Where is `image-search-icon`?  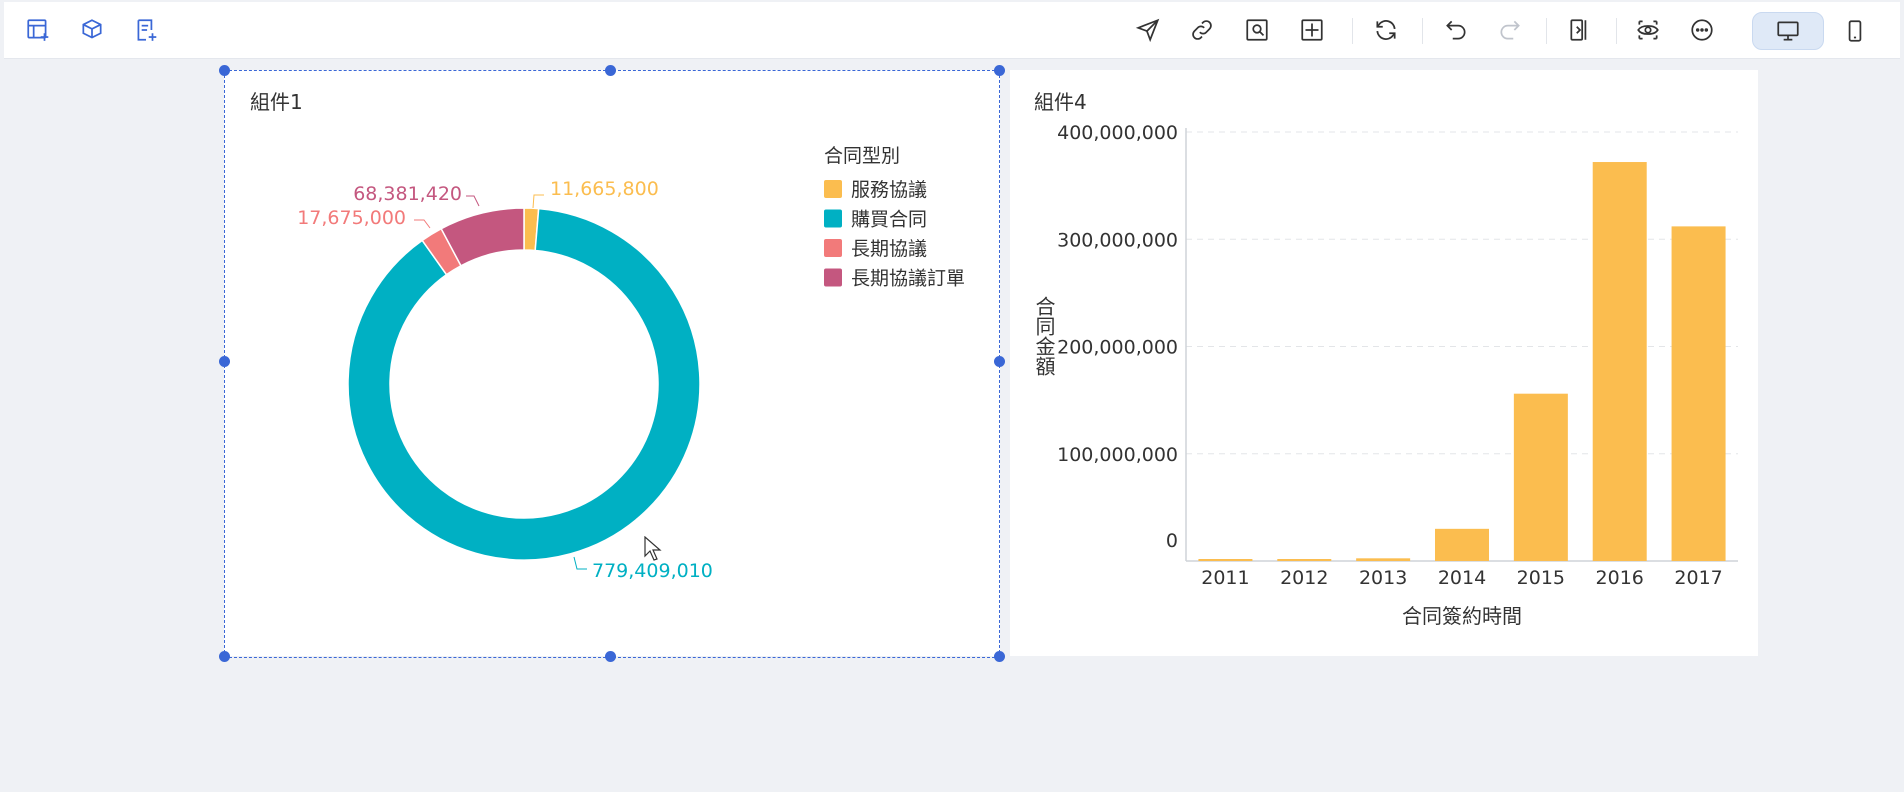 image-search-icon is located at coordinates (1257, 30).